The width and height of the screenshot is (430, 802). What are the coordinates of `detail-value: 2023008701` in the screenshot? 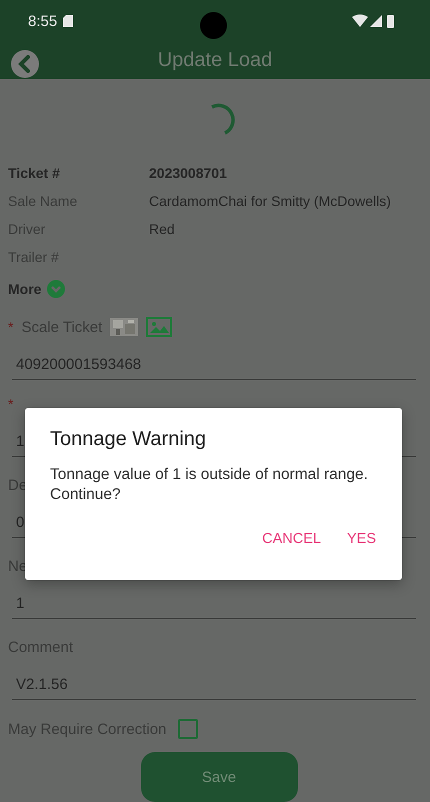 It's located at (188, 173).